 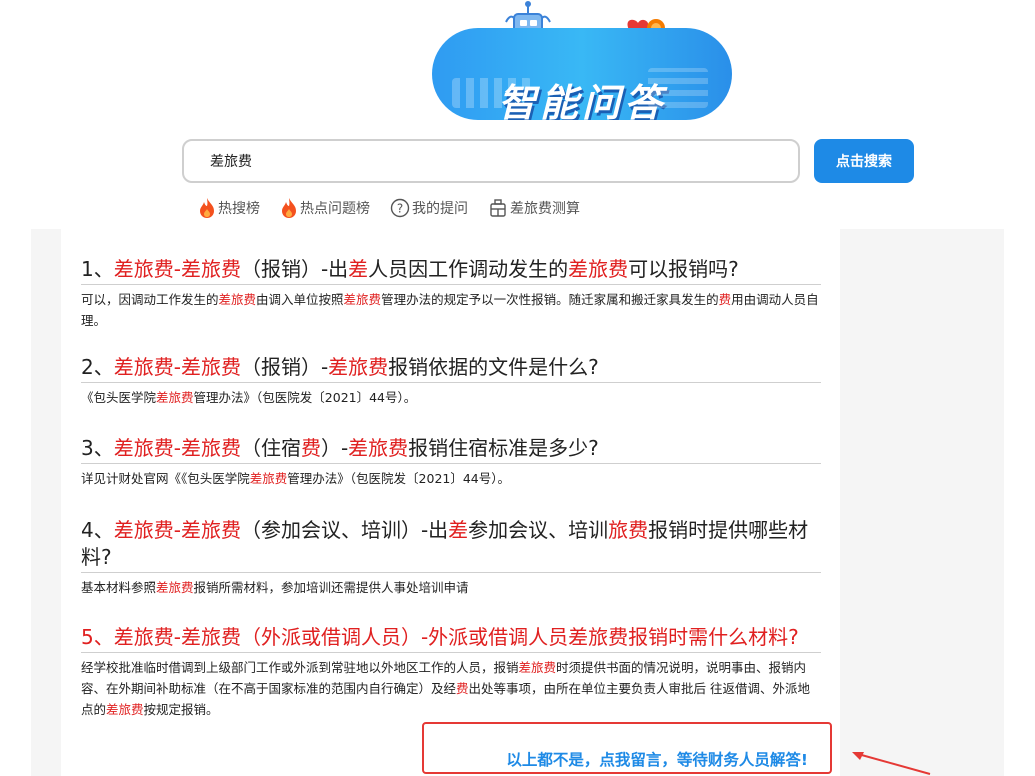 I want to click on result-answer-3: 详见计财处官网《《包头医学院差旅费管理办法》（包医院发〔2021〕44号）。, so click(x=451, y=478).